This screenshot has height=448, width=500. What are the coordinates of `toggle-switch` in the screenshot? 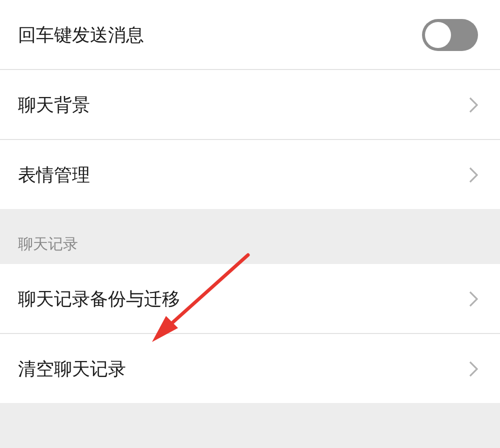 It's located at (450, 34).